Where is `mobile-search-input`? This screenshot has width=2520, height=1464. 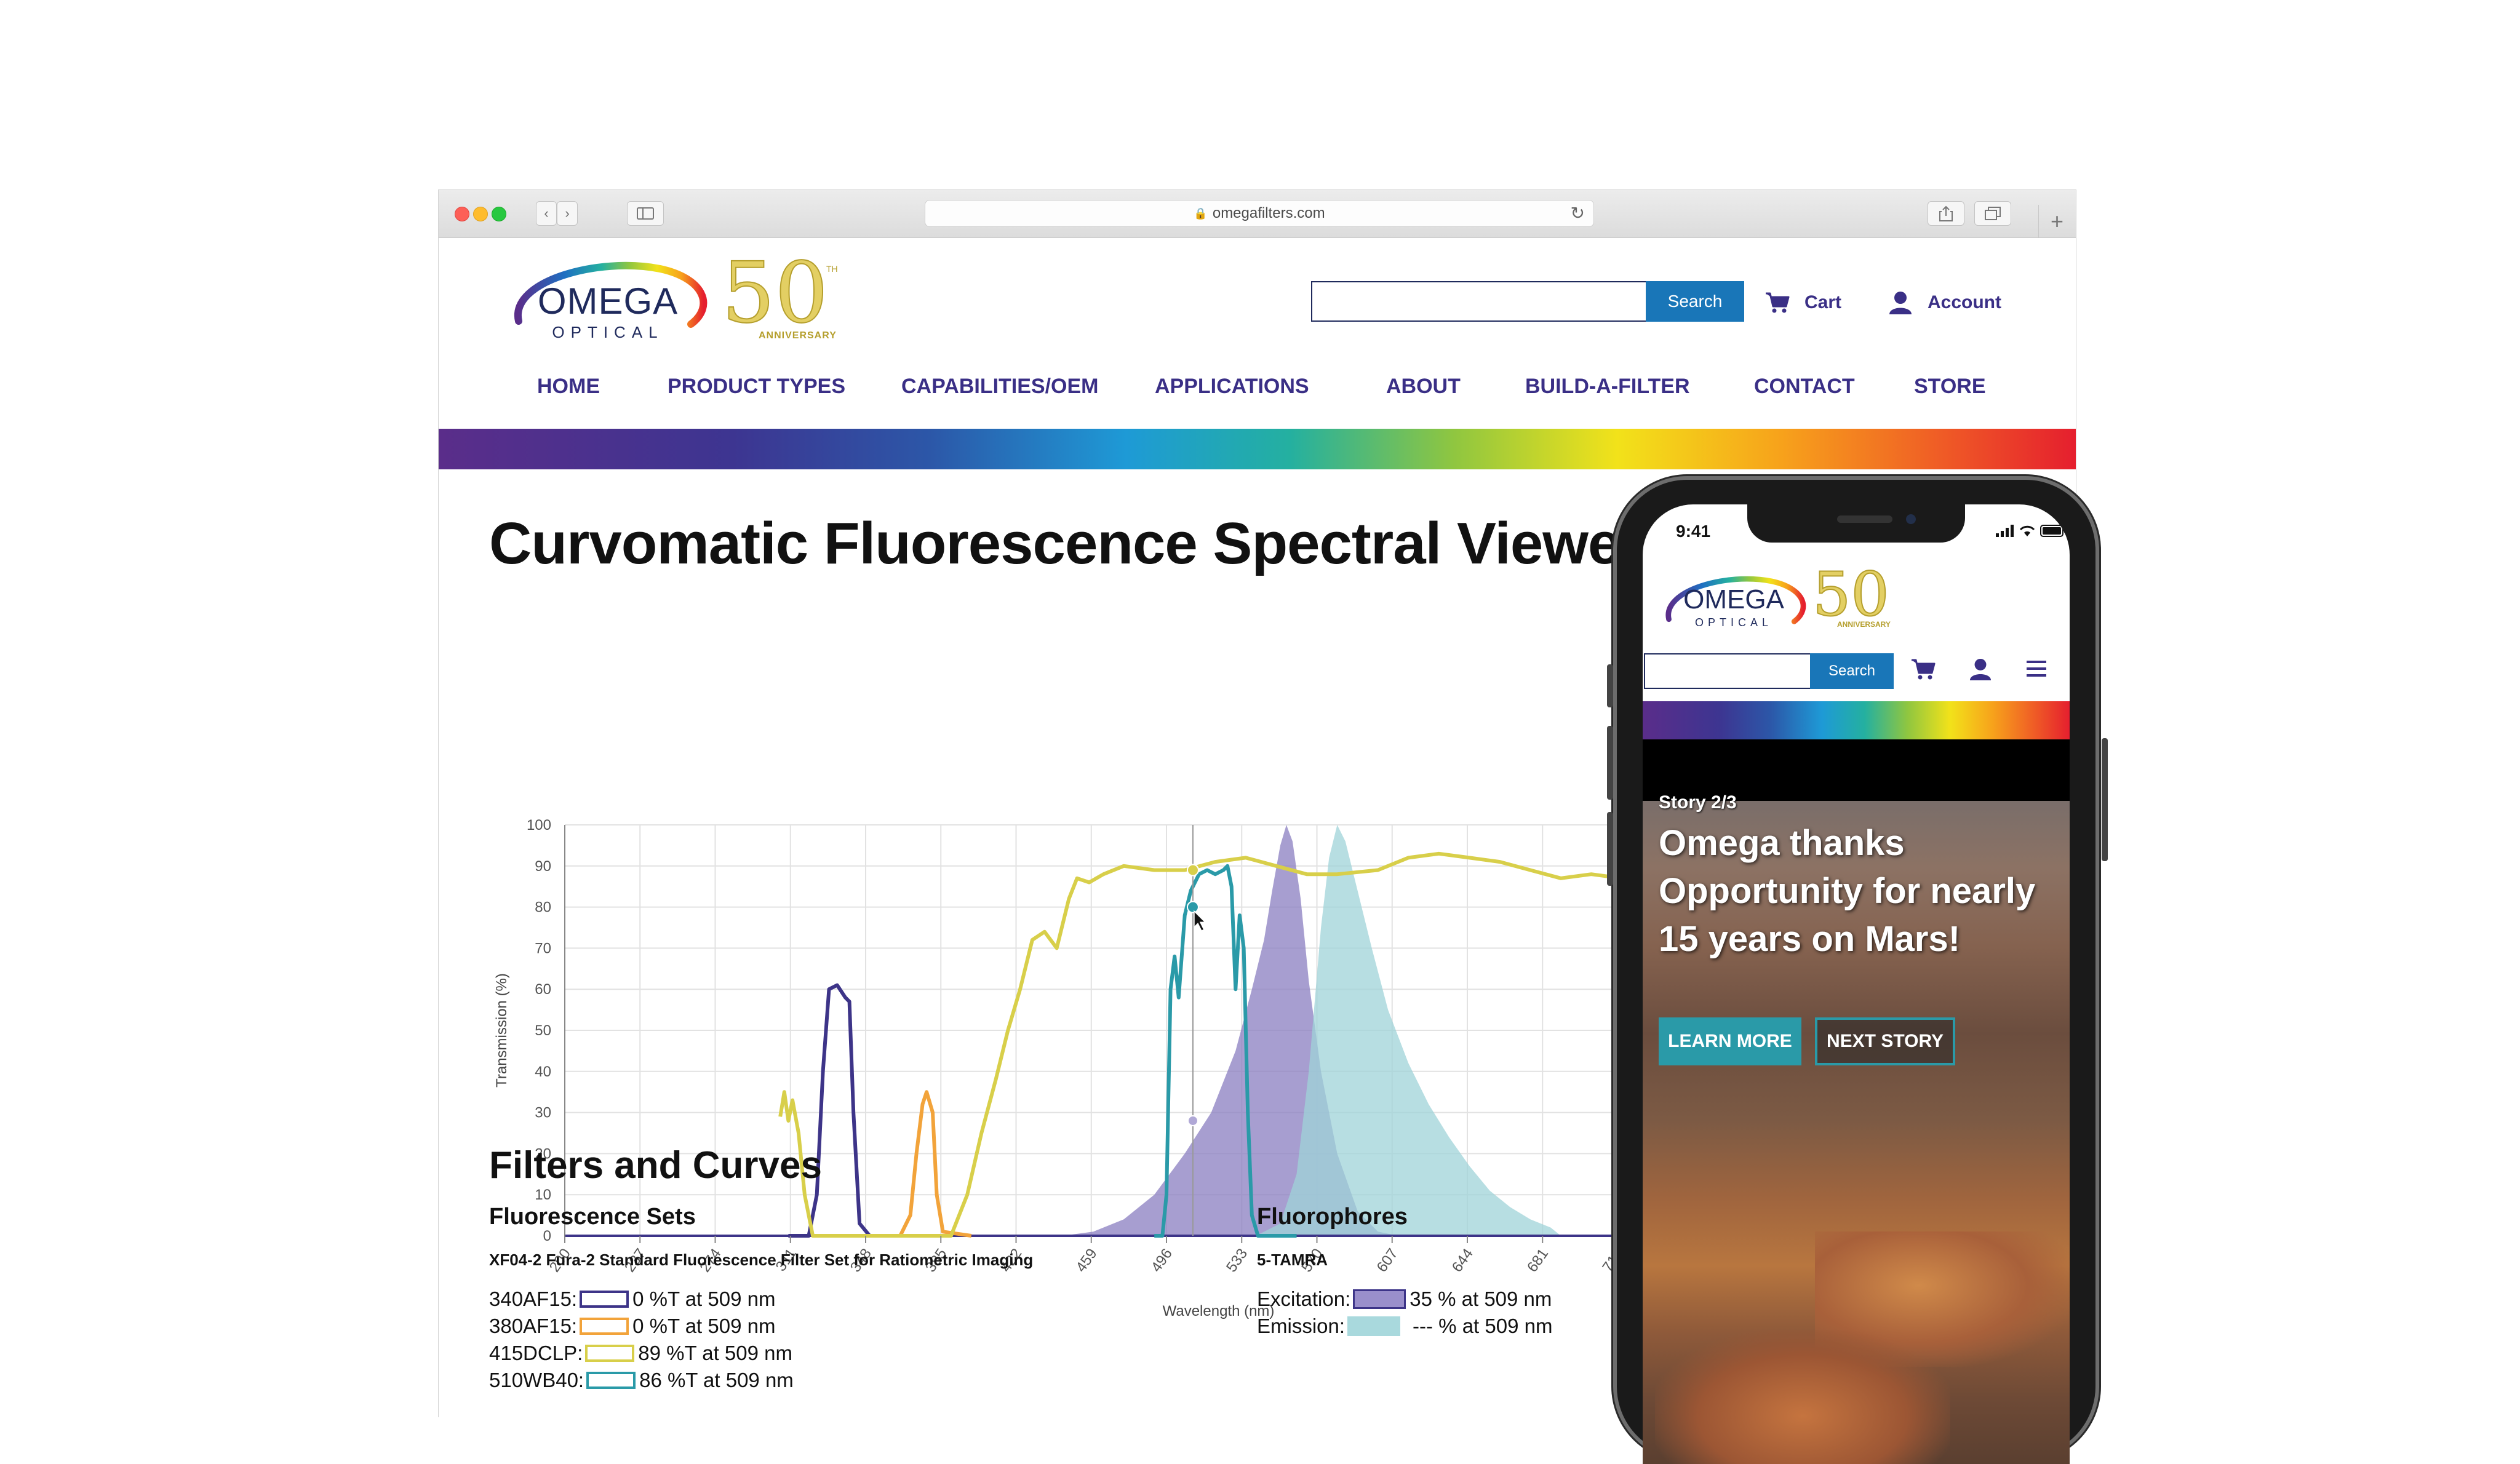 mobile-search-input is located at coordinates (1727, 671).